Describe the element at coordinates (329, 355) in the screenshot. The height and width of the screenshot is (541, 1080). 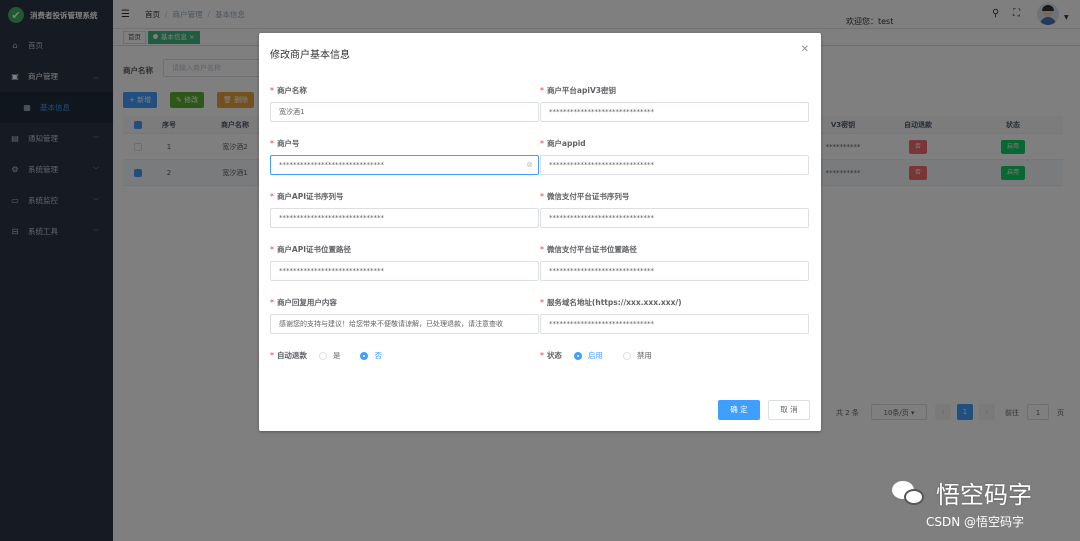
I see `auto-refund-yes-radio: 是` at that location.